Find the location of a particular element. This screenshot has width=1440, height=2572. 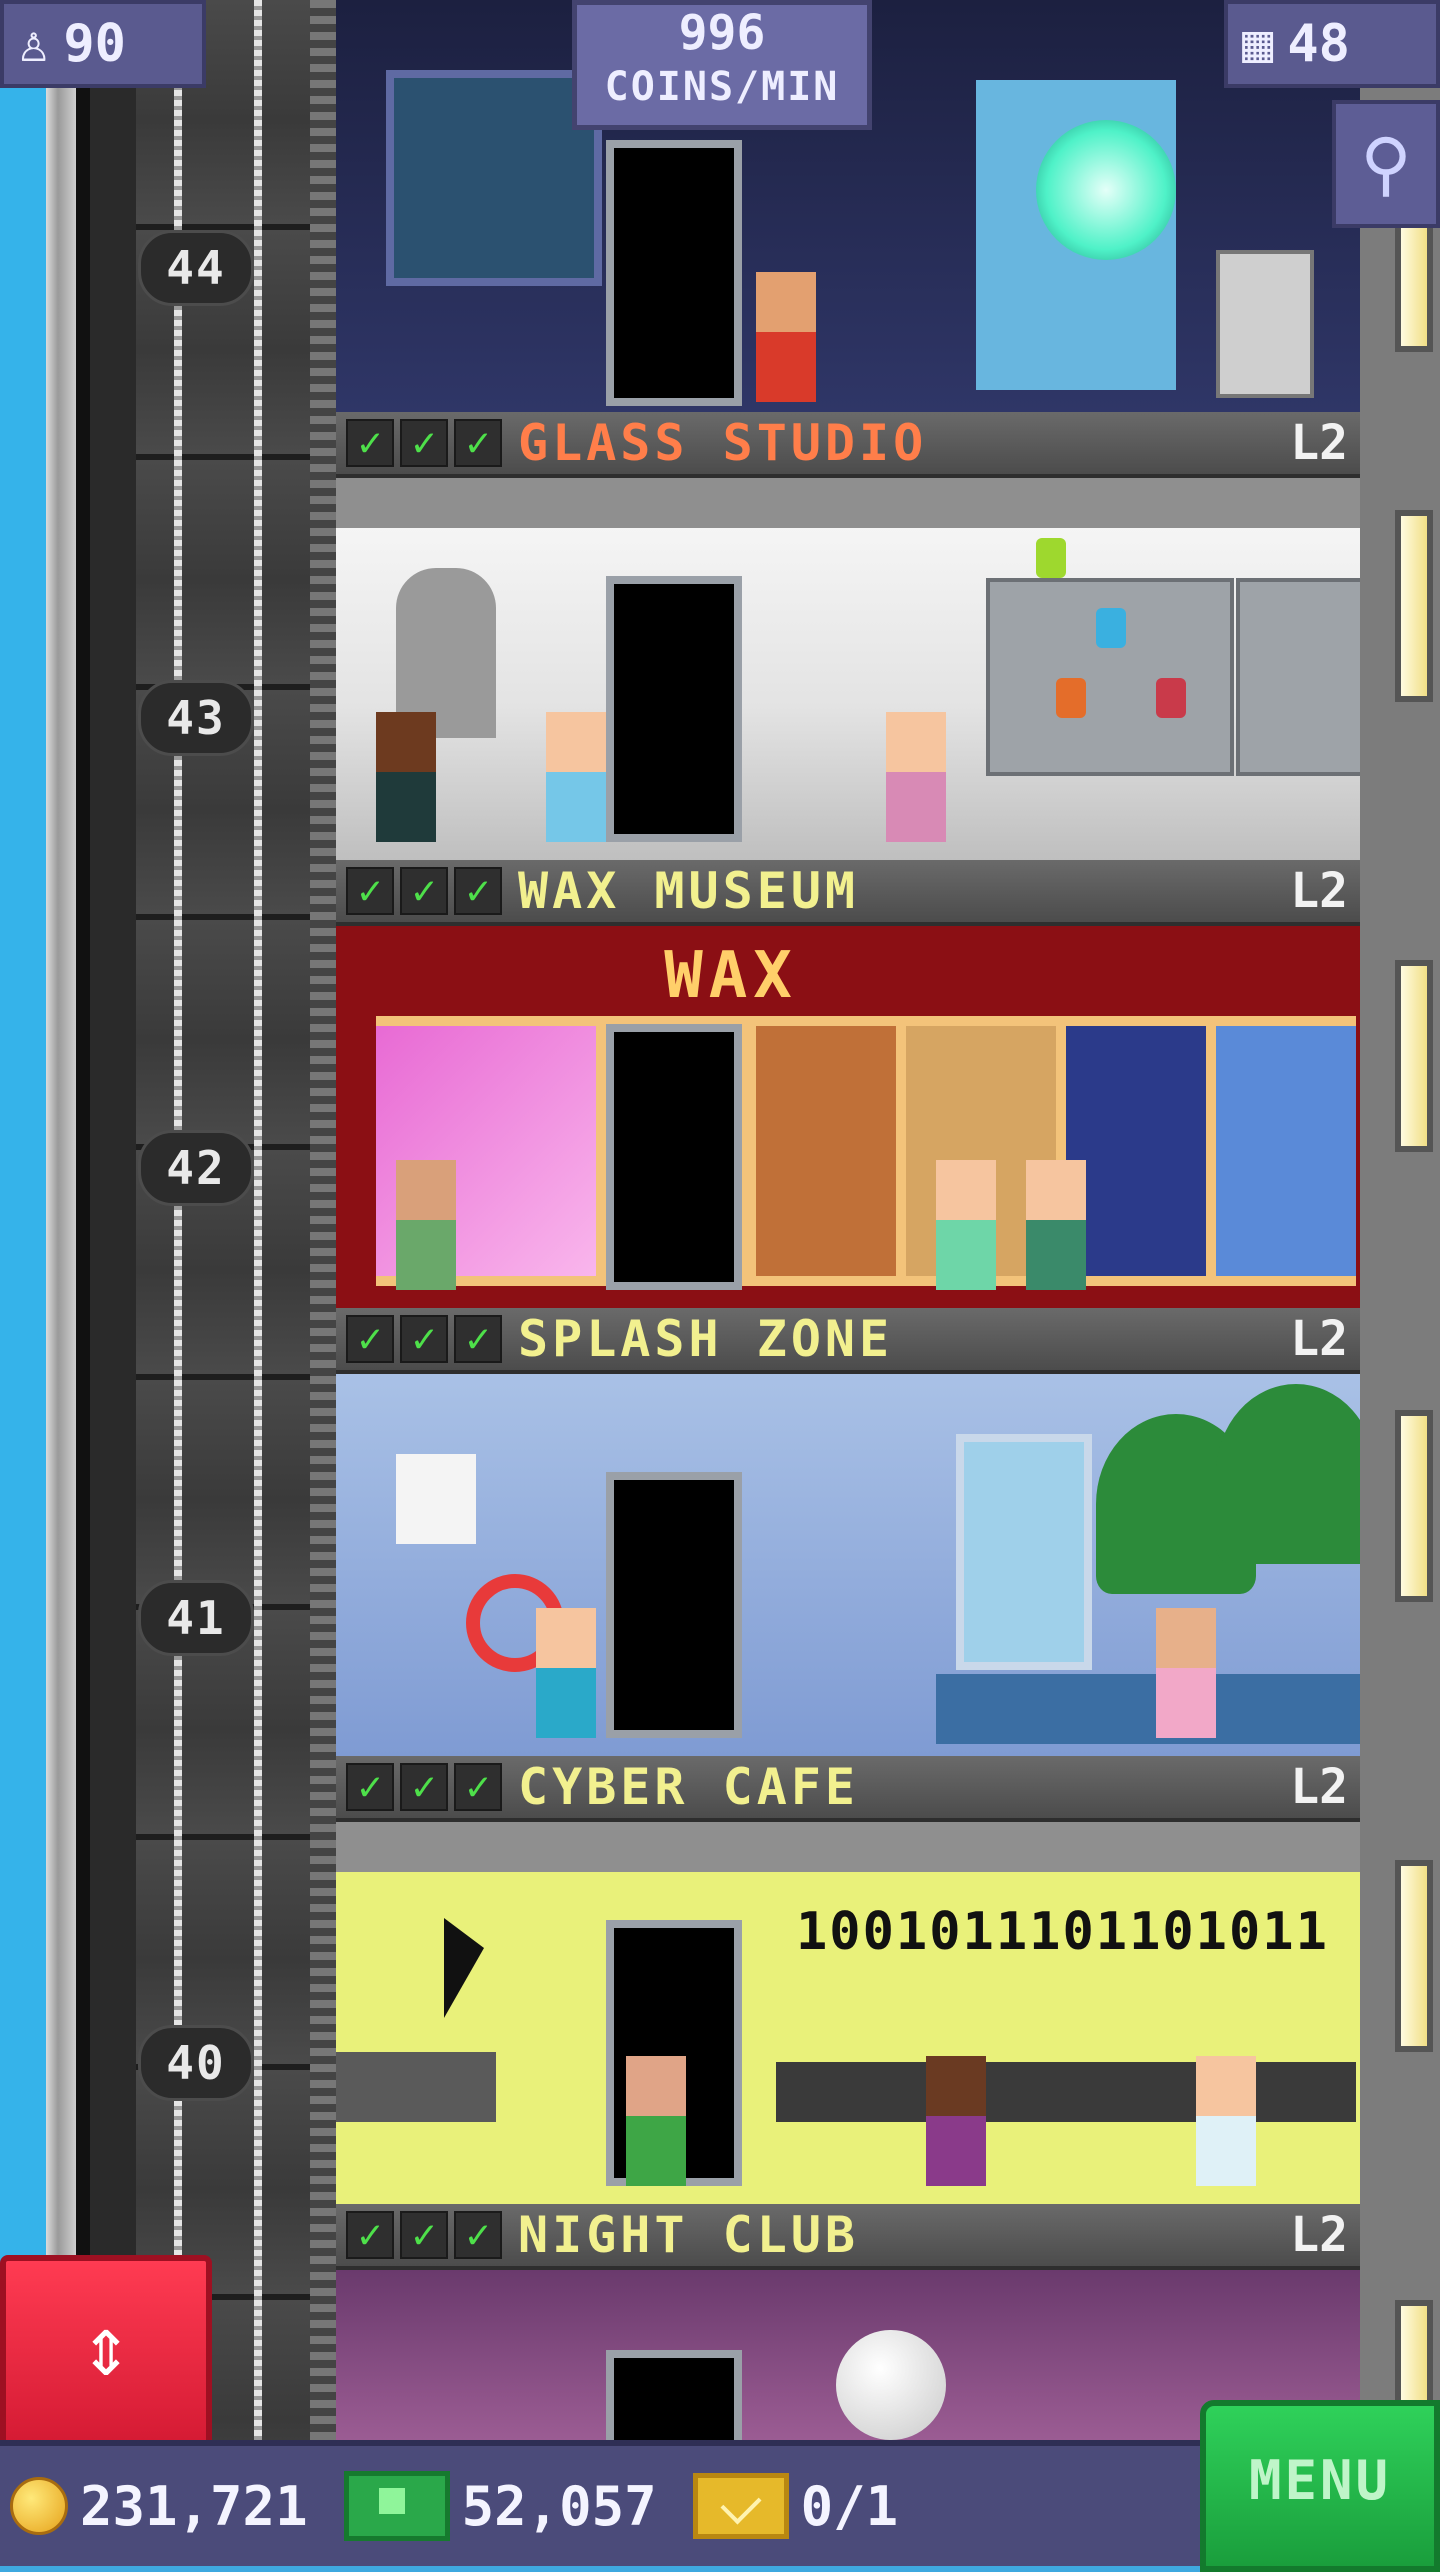

floor-wax-museum: ✓ ✓ ✓ WAX MUSEUM L2 WAX is located at coordinates (848, 1084).